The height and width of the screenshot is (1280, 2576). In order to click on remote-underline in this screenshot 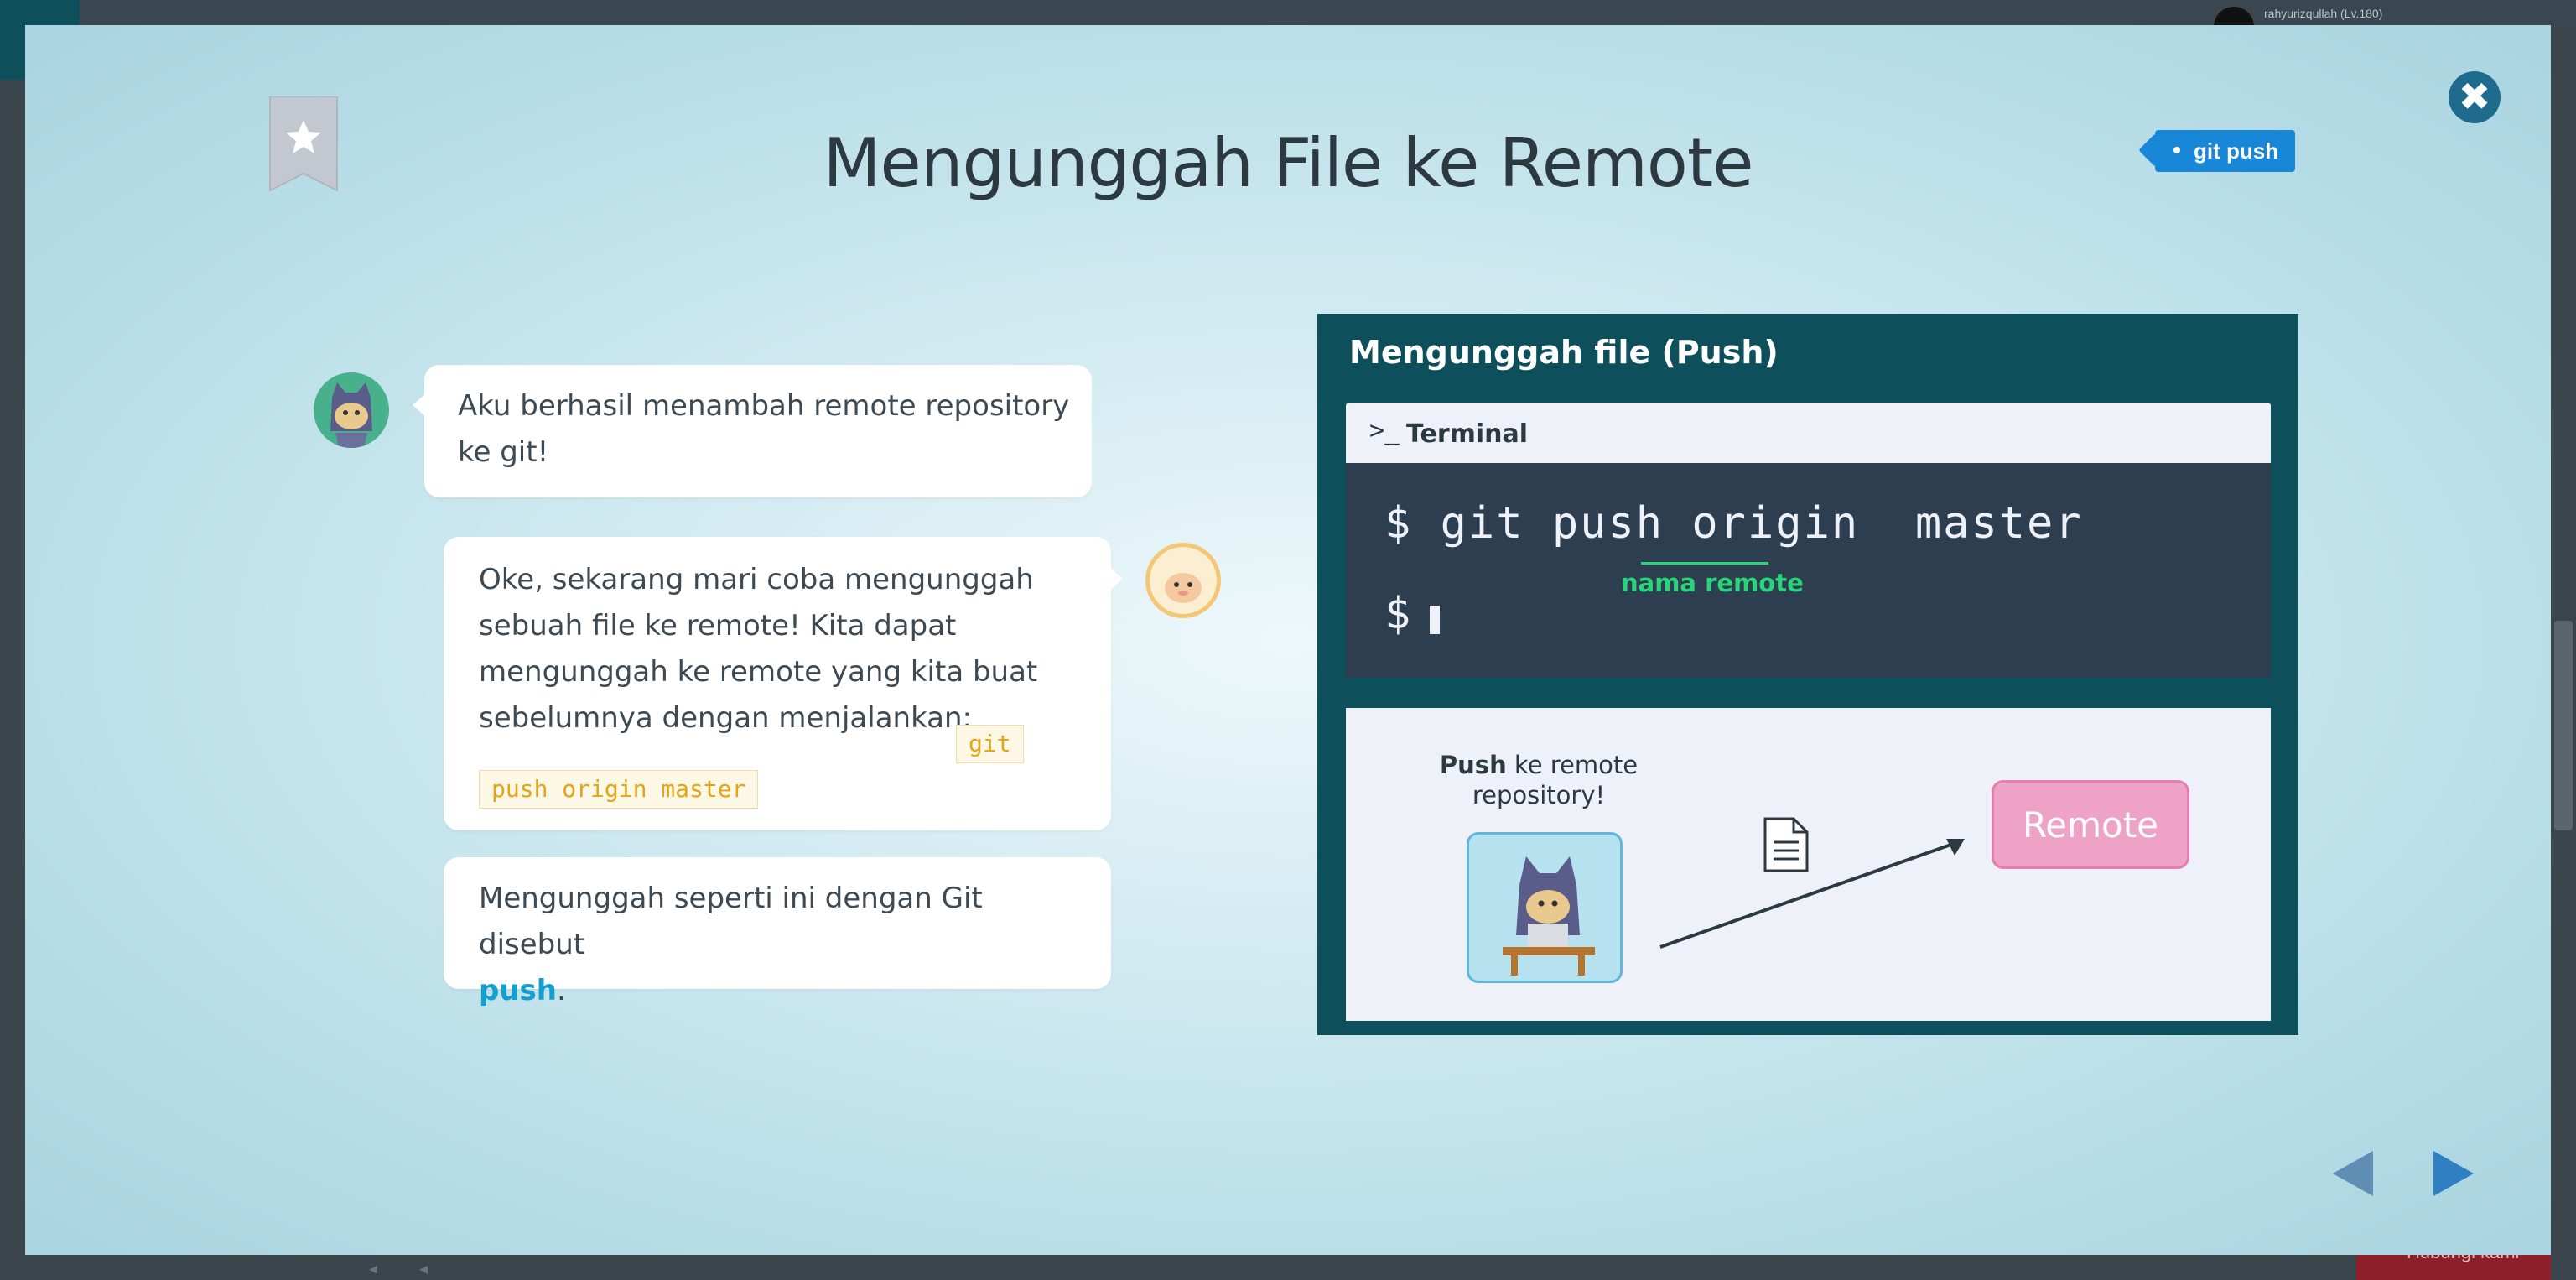, I will do `click(1704, 563)`.